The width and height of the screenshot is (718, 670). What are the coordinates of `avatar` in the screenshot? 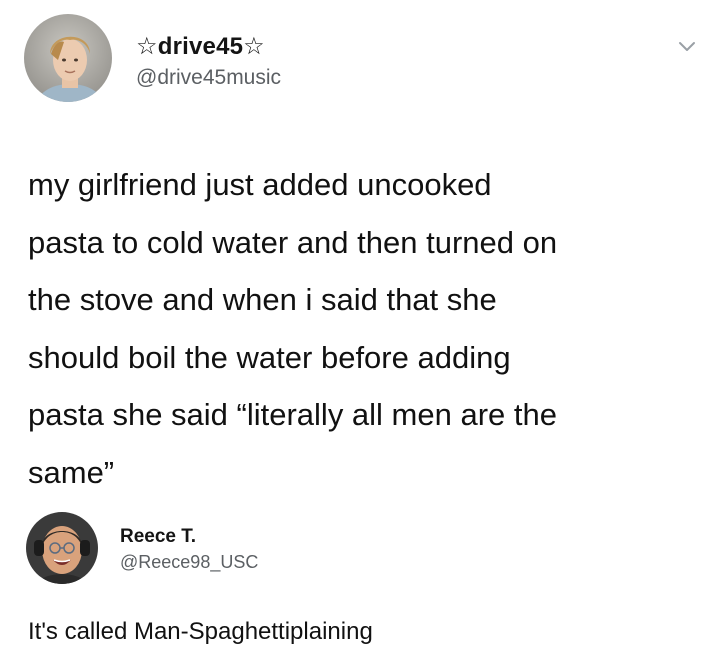 It's located at (68, 58).